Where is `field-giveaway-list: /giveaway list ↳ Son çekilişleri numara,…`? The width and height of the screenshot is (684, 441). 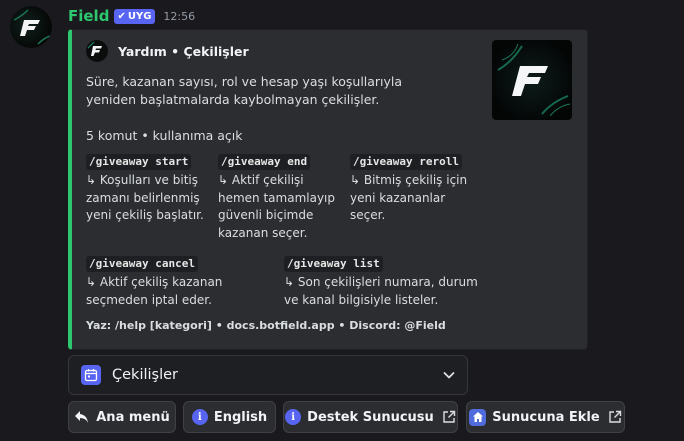
field-giveaway-list: /giveaway list ↳ Son çekilişleri numara,… is located at coordinates (399, 282).